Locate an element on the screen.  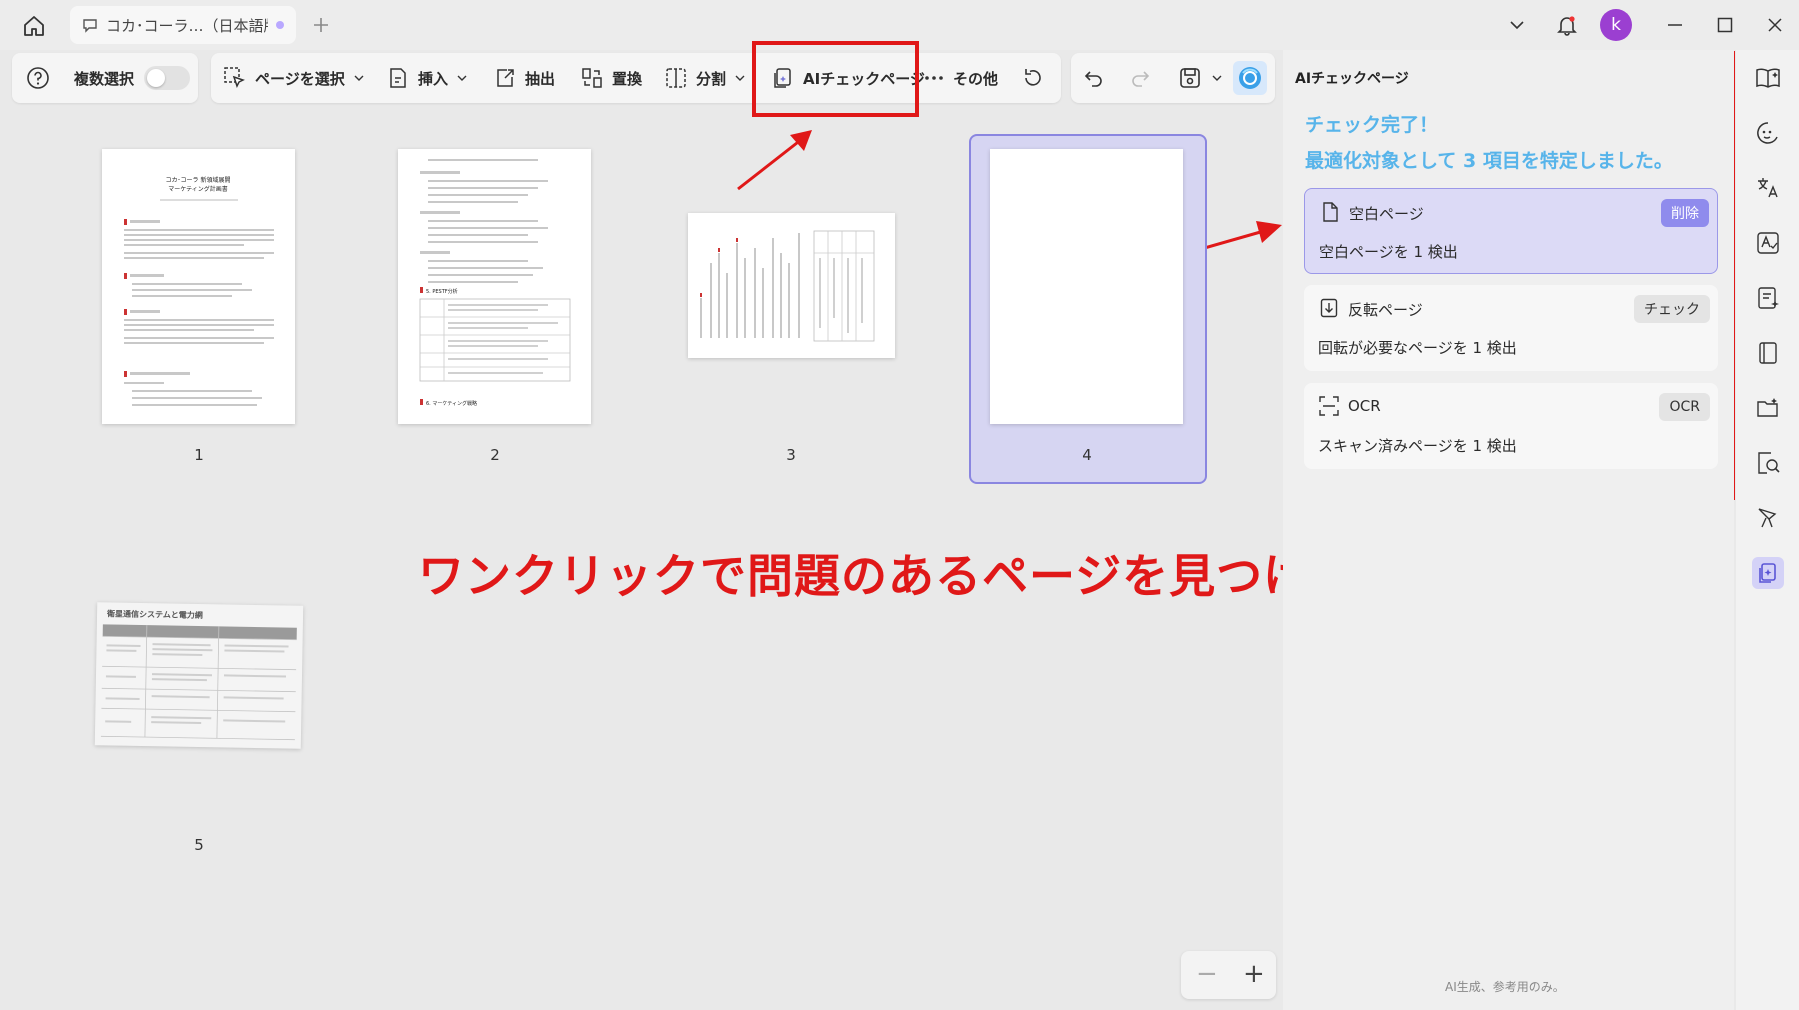
avatar: k is located at coordinates (1616, 25).